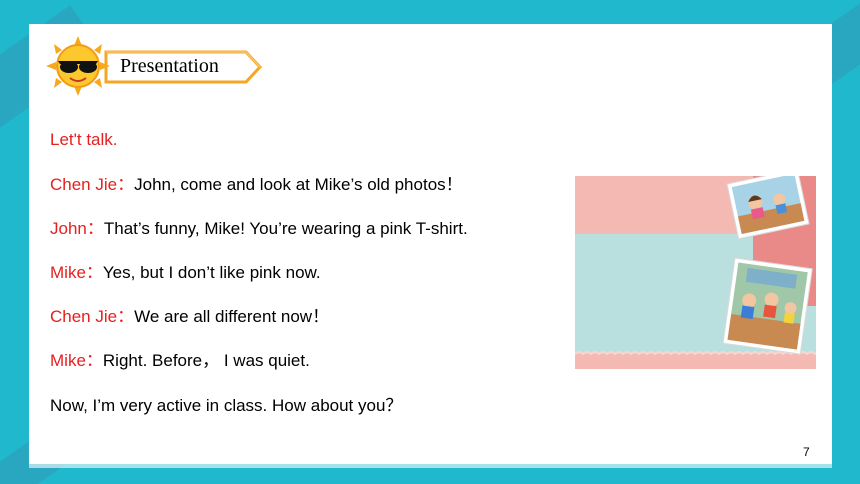 The width and height of the screenshot is (860, 484). What do you see at coordinates (695, 272) in the screenshot?
I see `classroom-photos-illustration` at bounding box center [695, 272].